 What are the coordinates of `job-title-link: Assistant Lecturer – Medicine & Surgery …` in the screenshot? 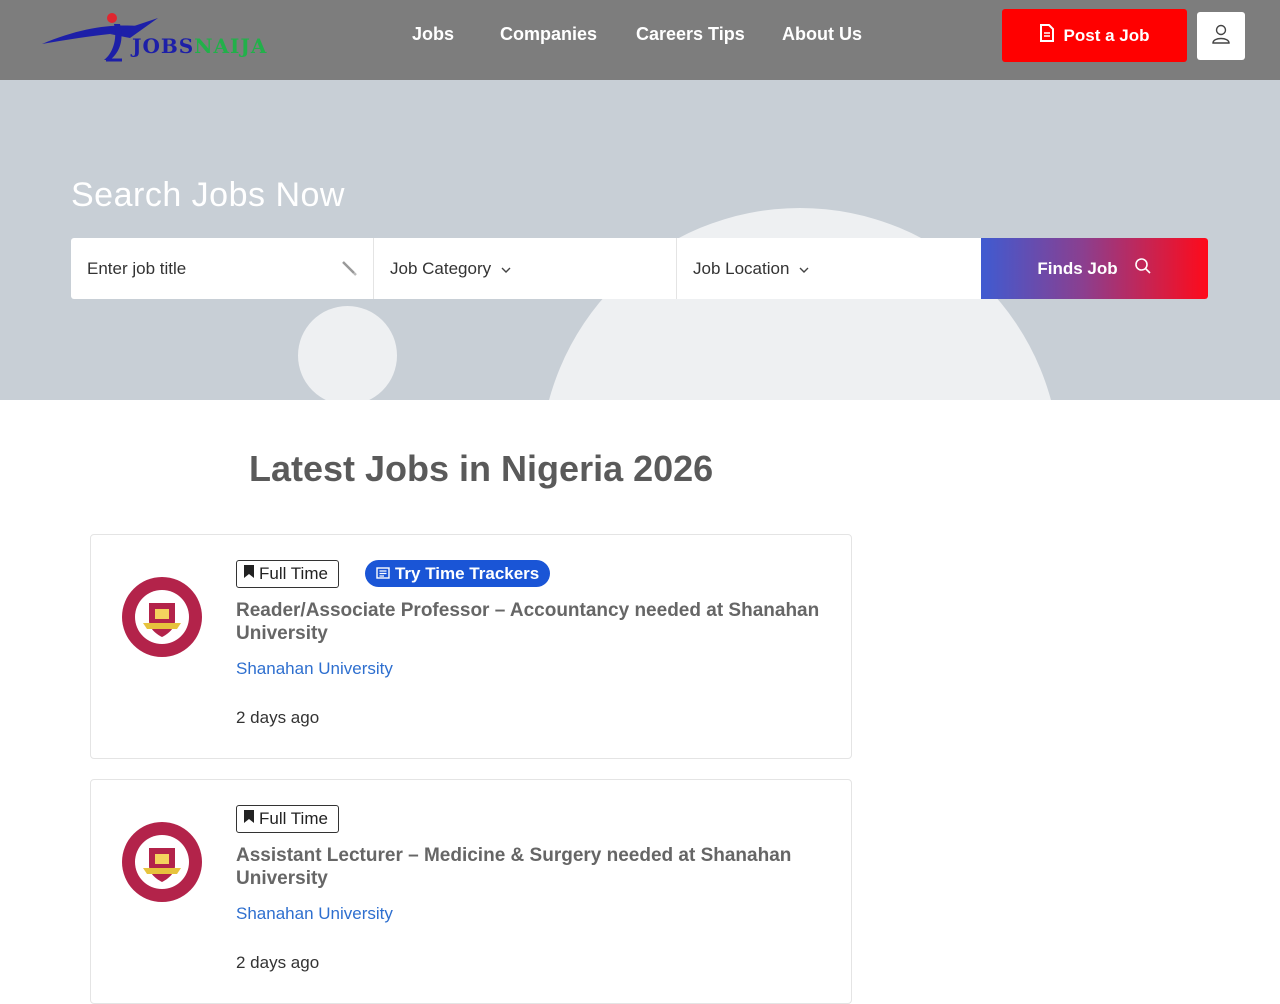 It's located at (531, 867).